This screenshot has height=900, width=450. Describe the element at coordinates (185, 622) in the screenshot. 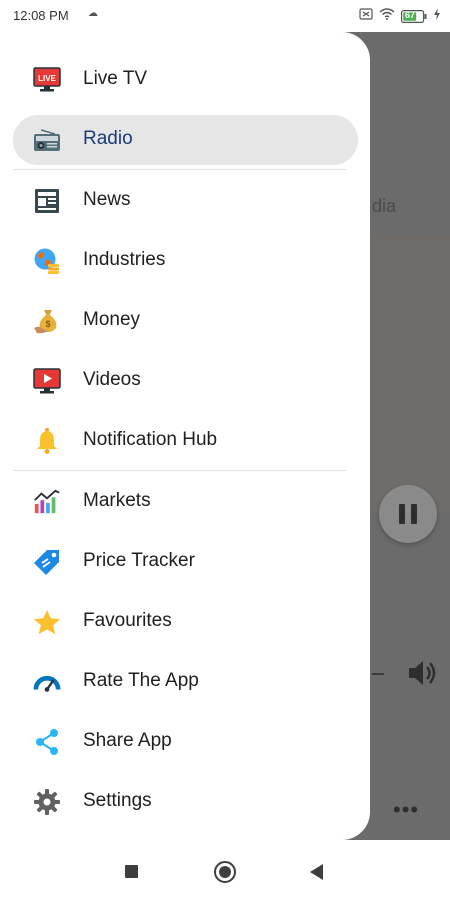

I see `menu-item-favourites: Favourites` at that location.